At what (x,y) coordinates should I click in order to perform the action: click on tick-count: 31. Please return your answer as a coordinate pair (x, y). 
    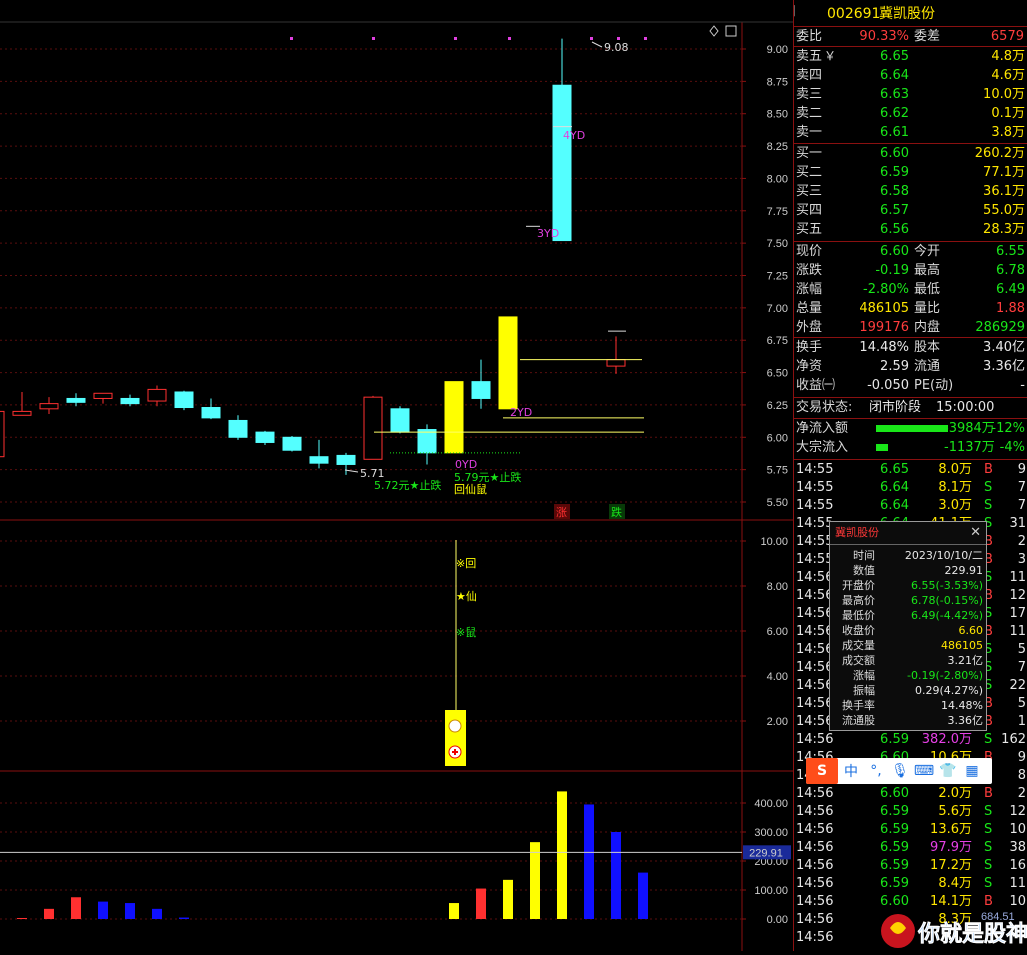
    Looking at the image, I should click on (1017, 523).